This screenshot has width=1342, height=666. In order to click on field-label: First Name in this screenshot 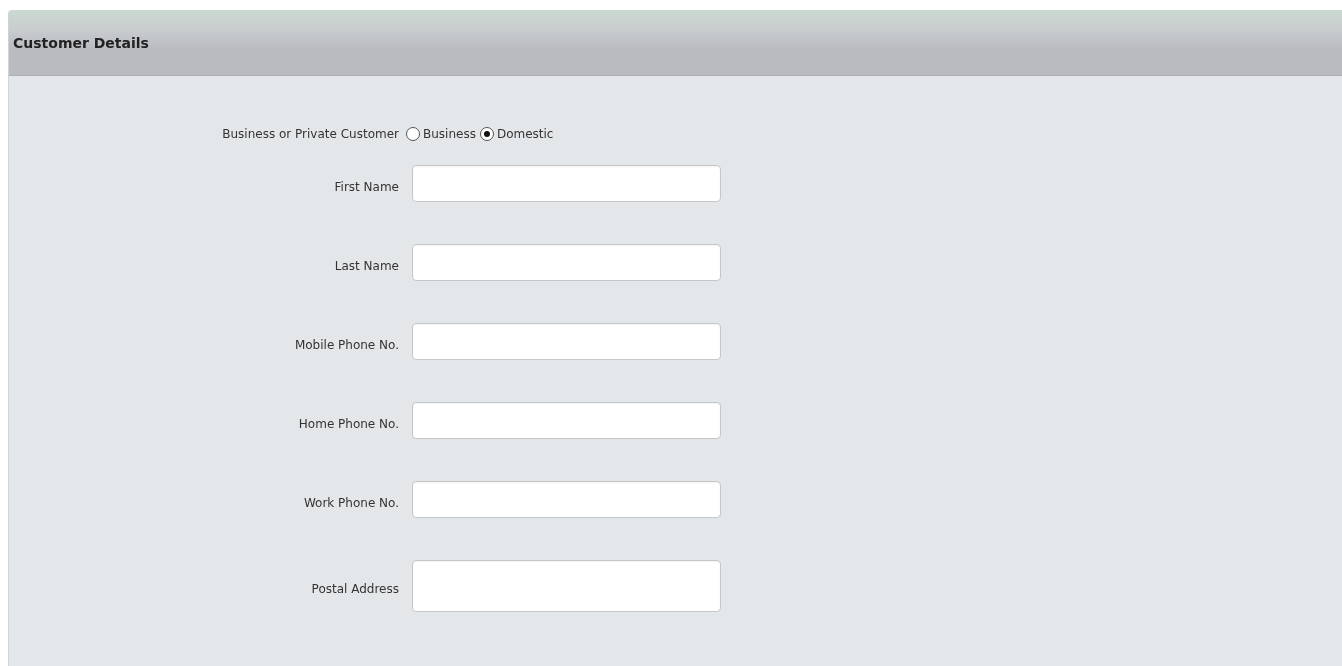, I will do `click(366, 188)`.